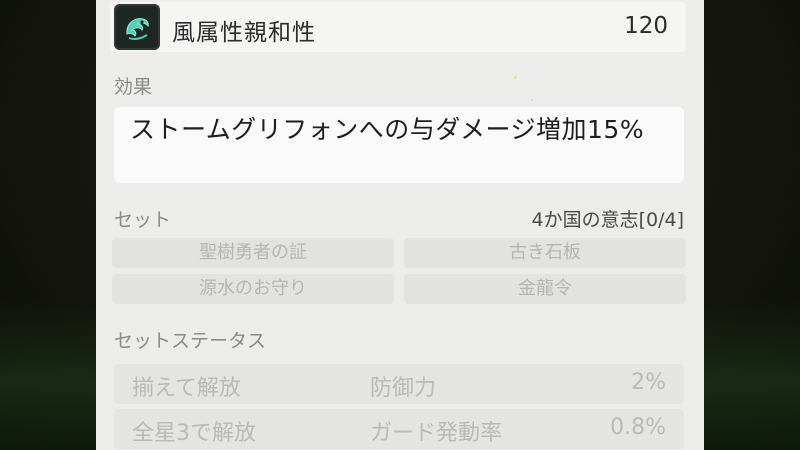 The height and width of the screenshot is (450, 800). Describe the element at coordinates (387, 129) in the screenshot. I see `effect-text: ストームグリフォンへの与ダメージ増加15%` at that location.